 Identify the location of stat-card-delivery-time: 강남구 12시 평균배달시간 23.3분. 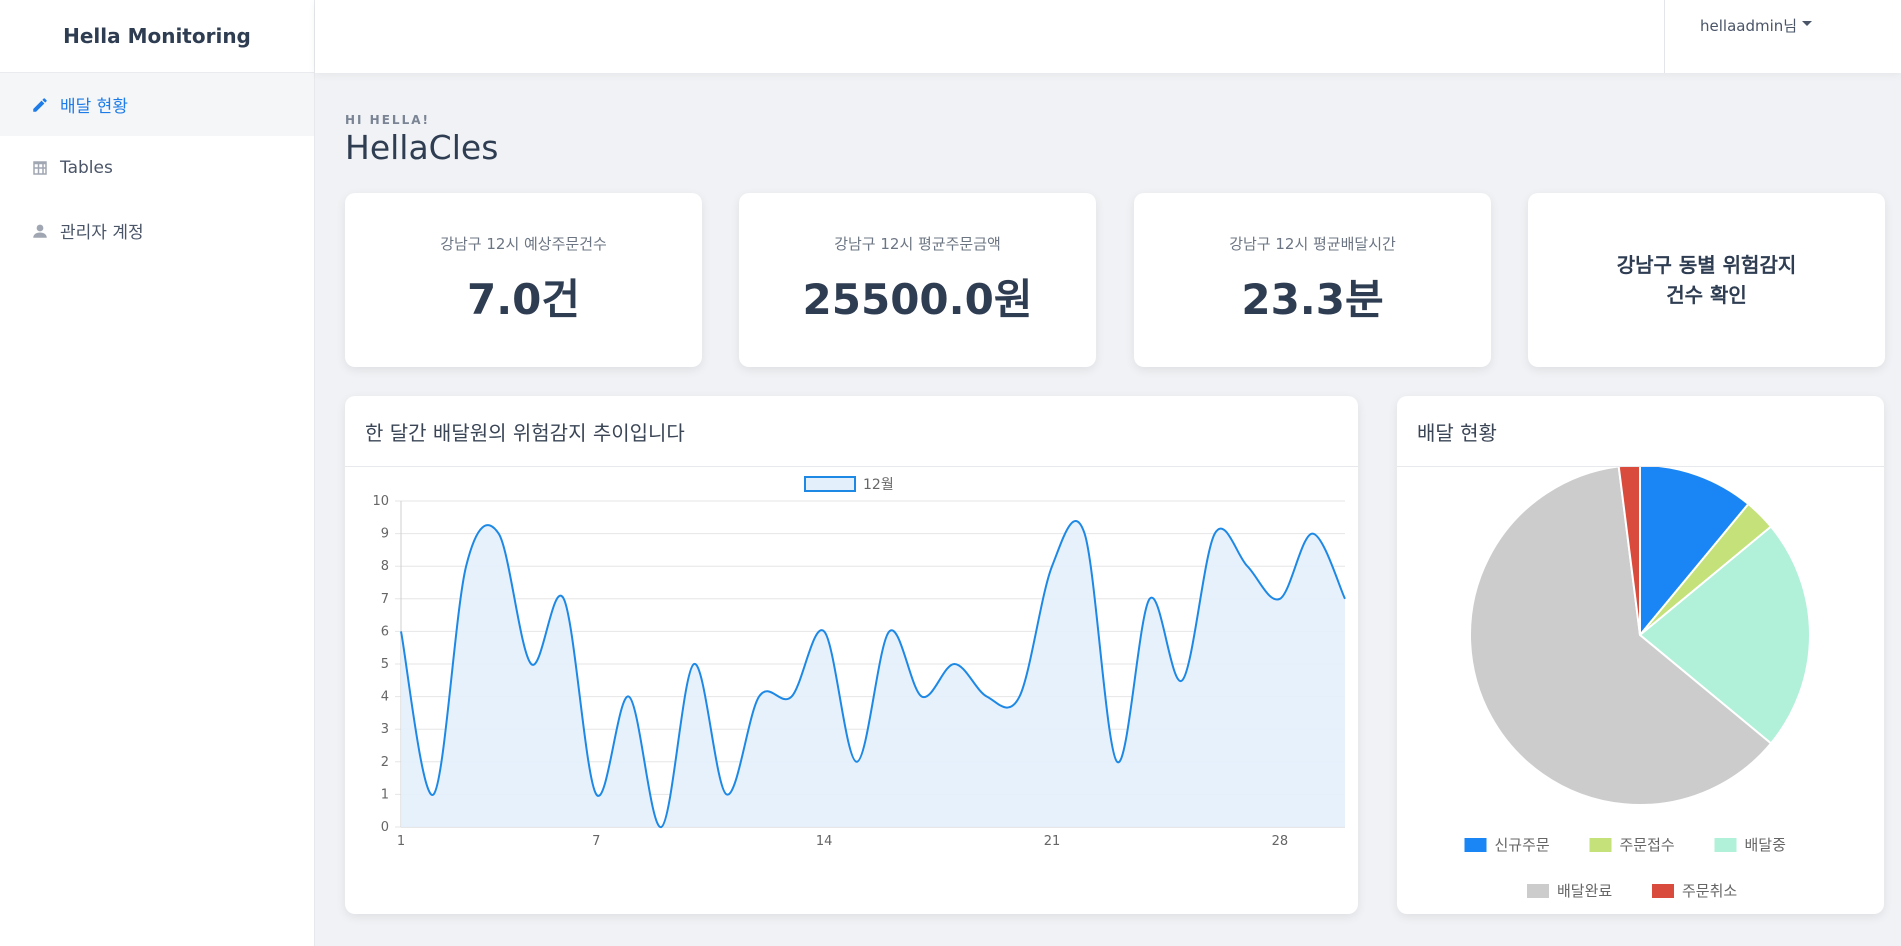
(1312, 280).